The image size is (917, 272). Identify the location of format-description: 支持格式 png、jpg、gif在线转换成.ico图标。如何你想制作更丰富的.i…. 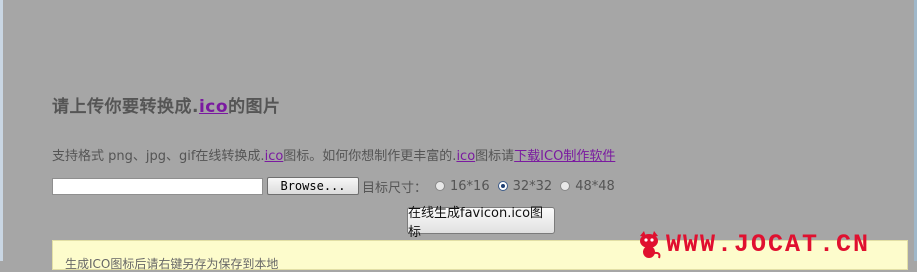
(333, 154).